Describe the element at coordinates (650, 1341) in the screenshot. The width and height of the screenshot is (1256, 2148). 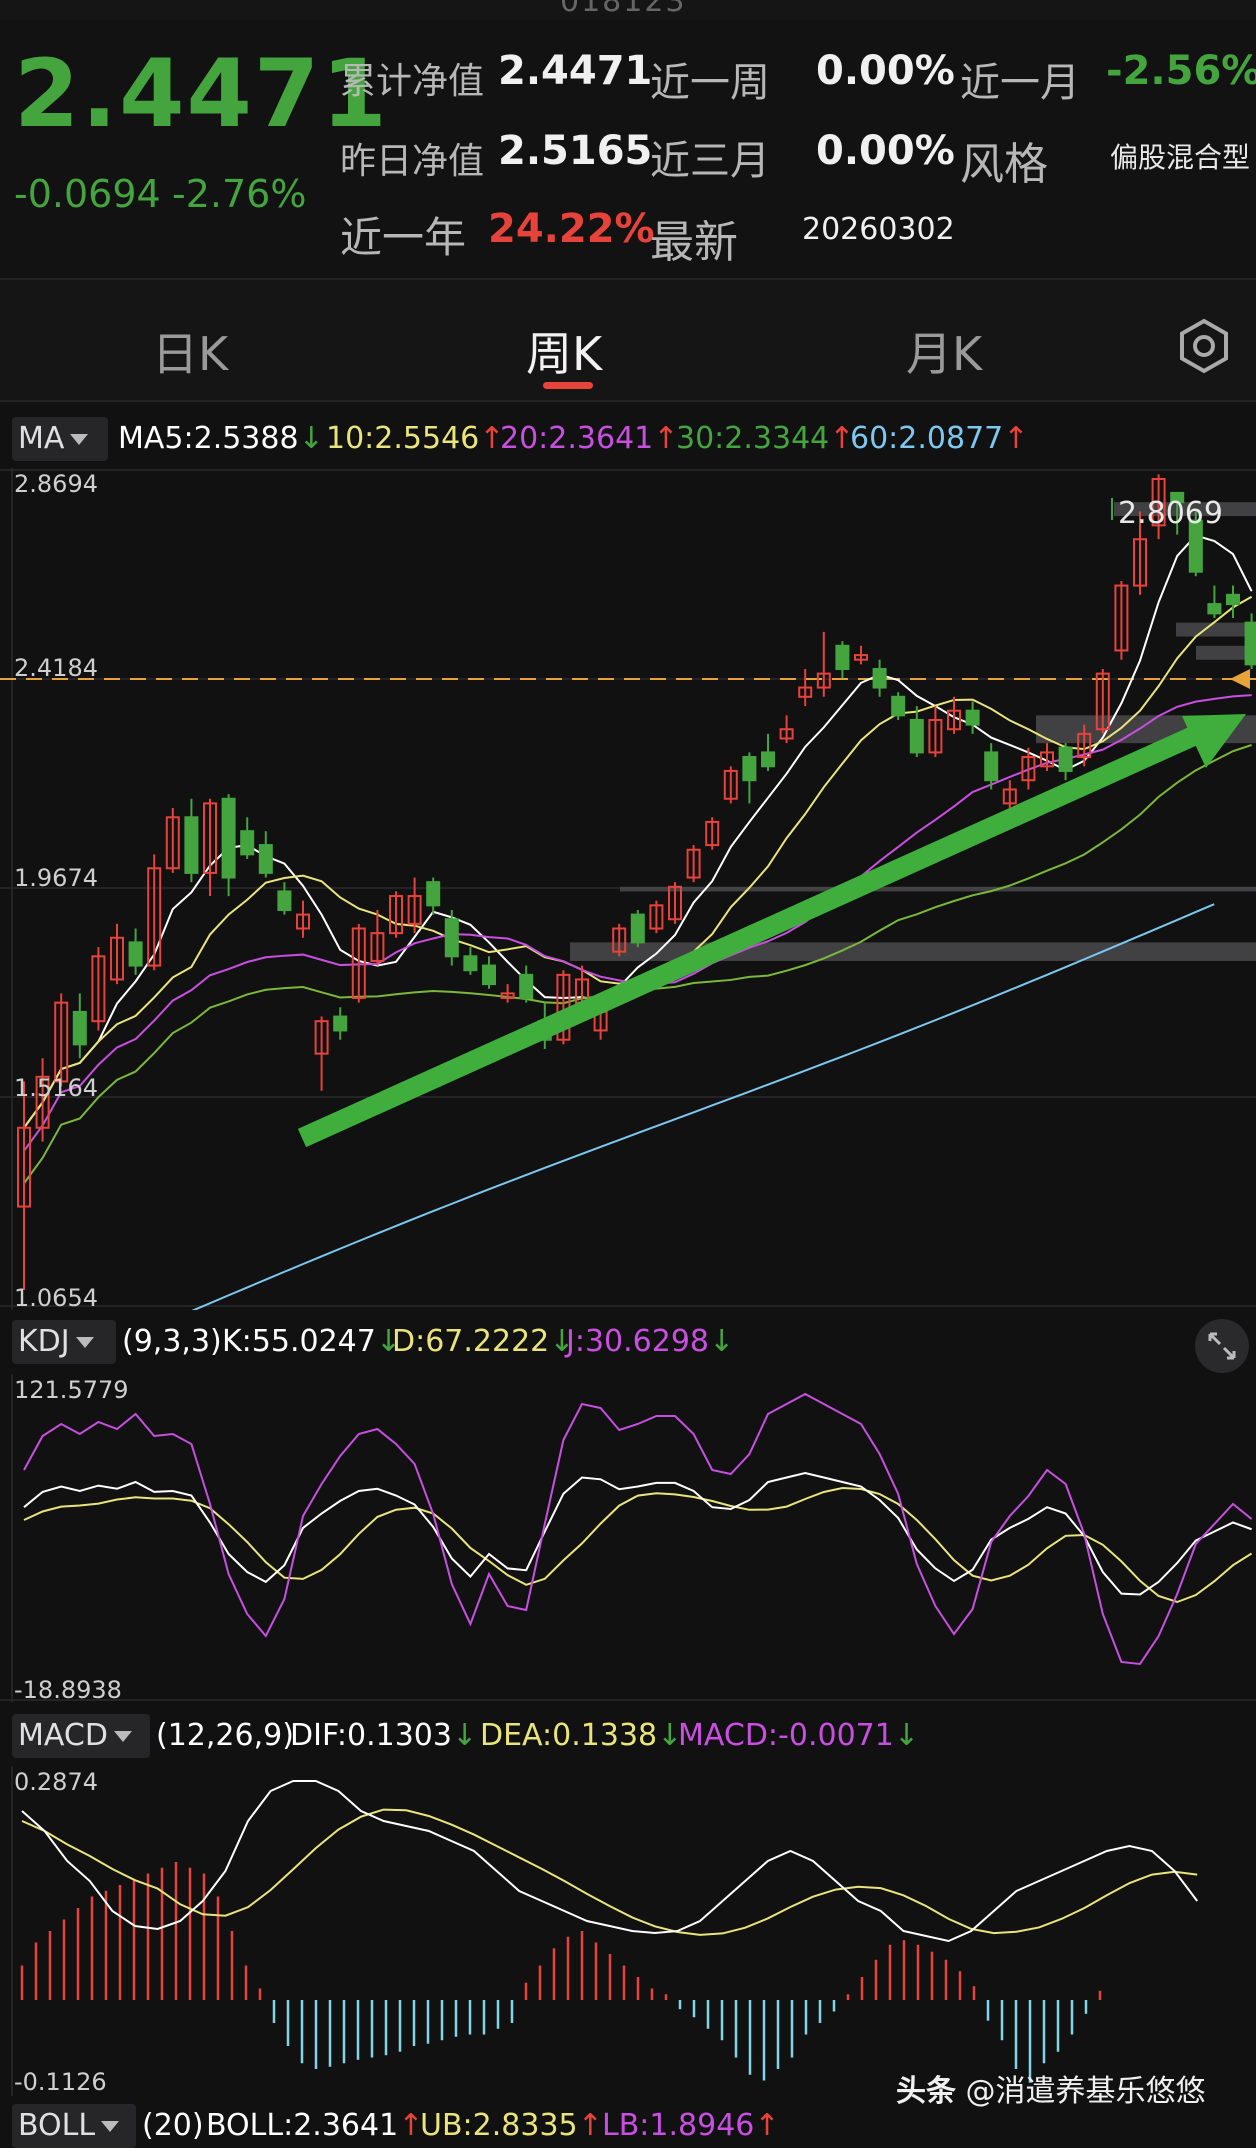
I see `kdj-j-value: J:30.6298↓` at that location.